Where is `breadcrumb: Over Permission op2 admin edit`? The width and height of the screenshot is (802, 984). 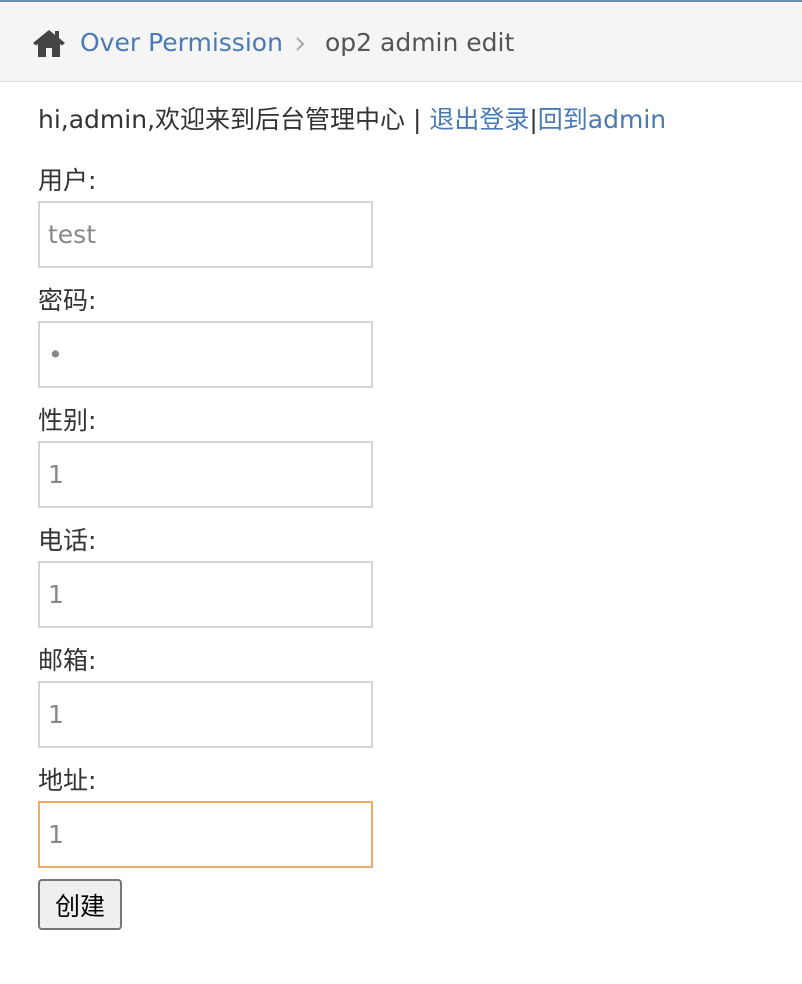 breadcrumb: Over Permission op2 admin edit is located at coordinates (401, 42).